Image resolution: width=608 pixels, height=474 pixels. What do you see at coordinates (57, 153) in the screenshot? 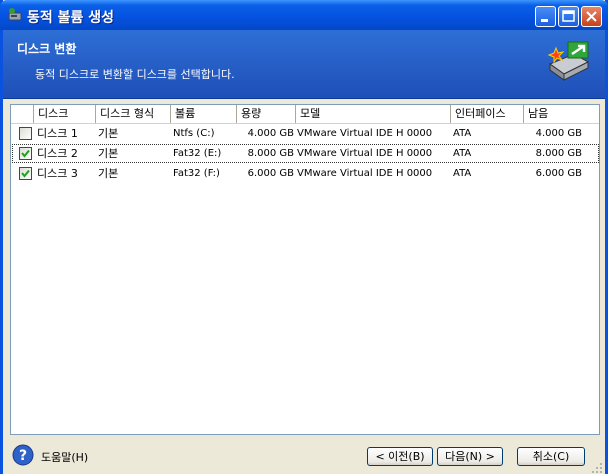
I see `disk-name: 디스크 2` at bounding box center [57, 153].